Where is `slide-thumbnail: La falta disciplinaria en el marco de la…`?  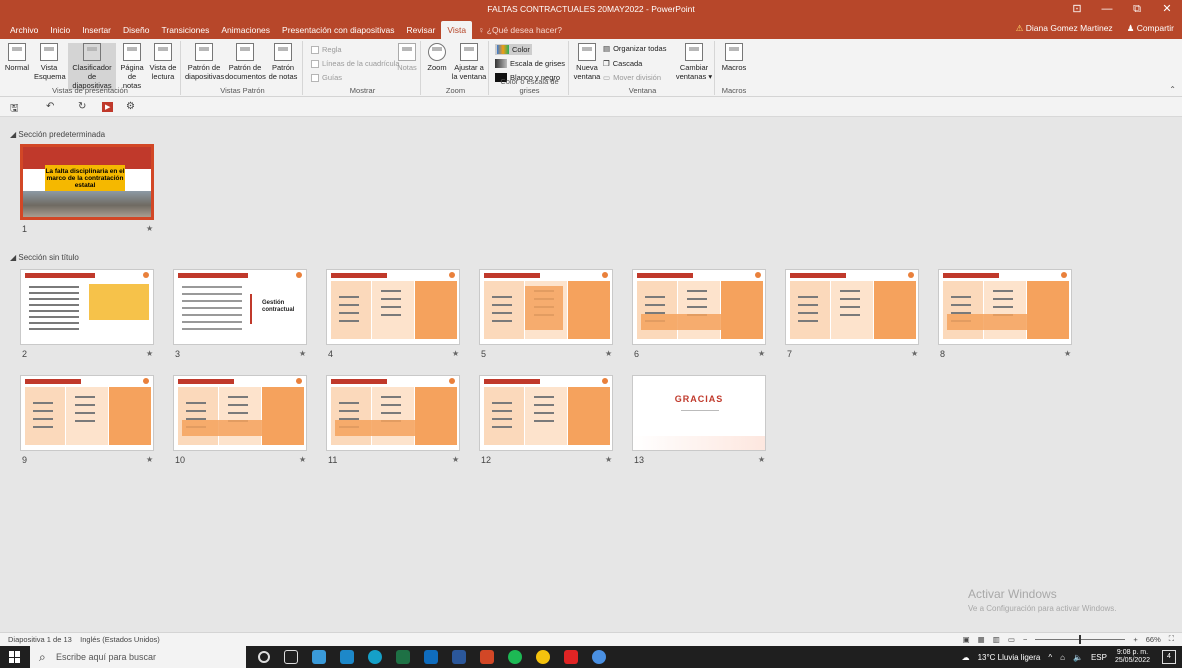 slide-thumbnail: La falta disciplinaria en el marco de la… is located at coordinates (87, 182).